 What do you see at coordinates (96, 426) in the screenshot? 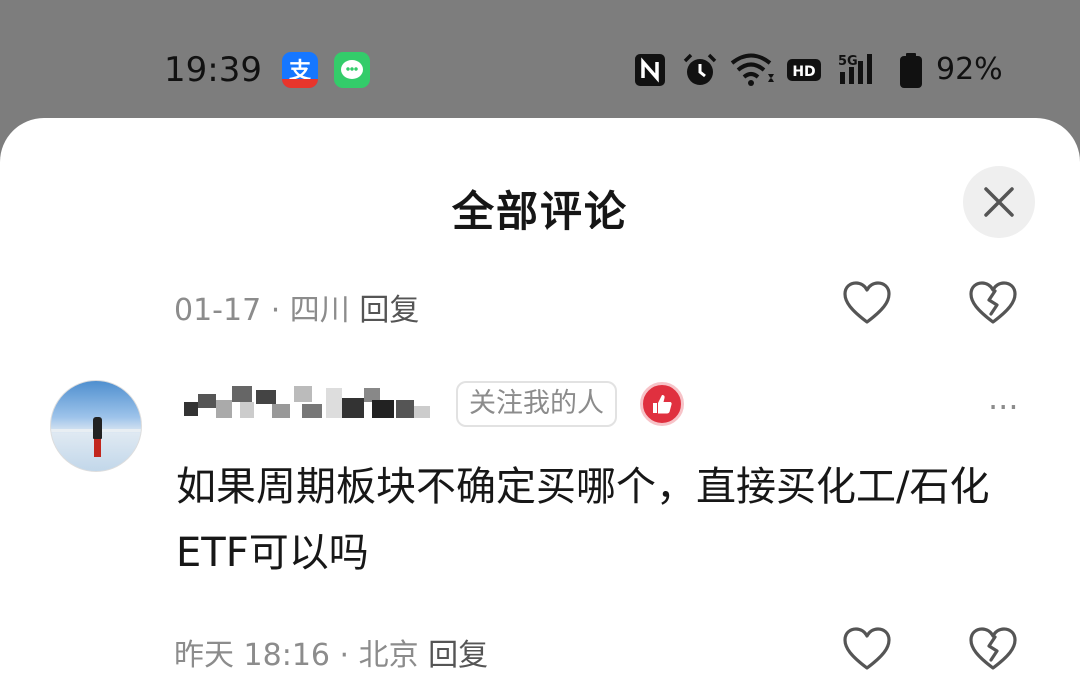
I see `avatar` at bounding box center [96, 426].